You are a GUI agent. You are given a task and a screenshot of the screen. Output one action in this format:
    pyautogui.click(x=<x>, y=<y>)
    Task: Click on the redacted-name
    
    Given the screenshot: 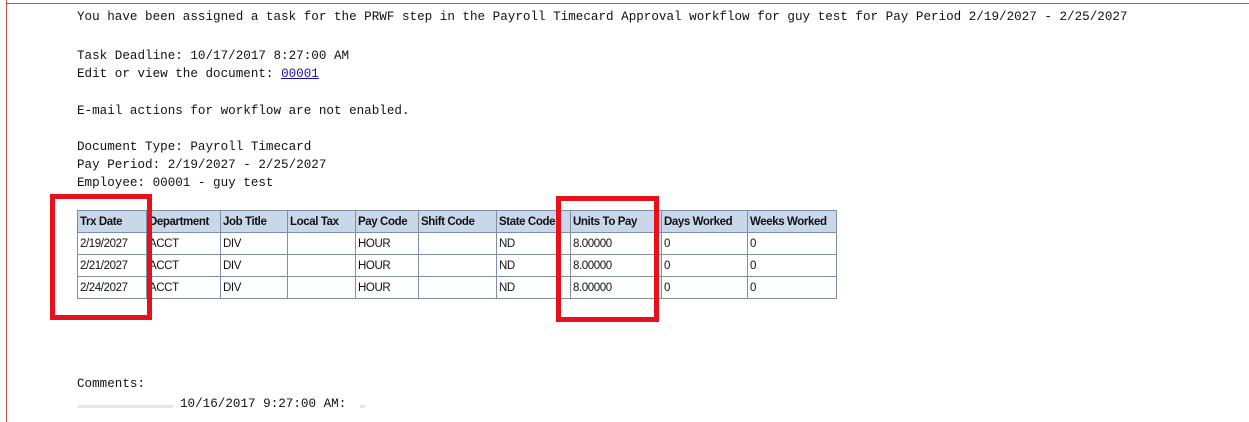 What is the action you would take?
    pyautogui.click(x=125, y=406)
    